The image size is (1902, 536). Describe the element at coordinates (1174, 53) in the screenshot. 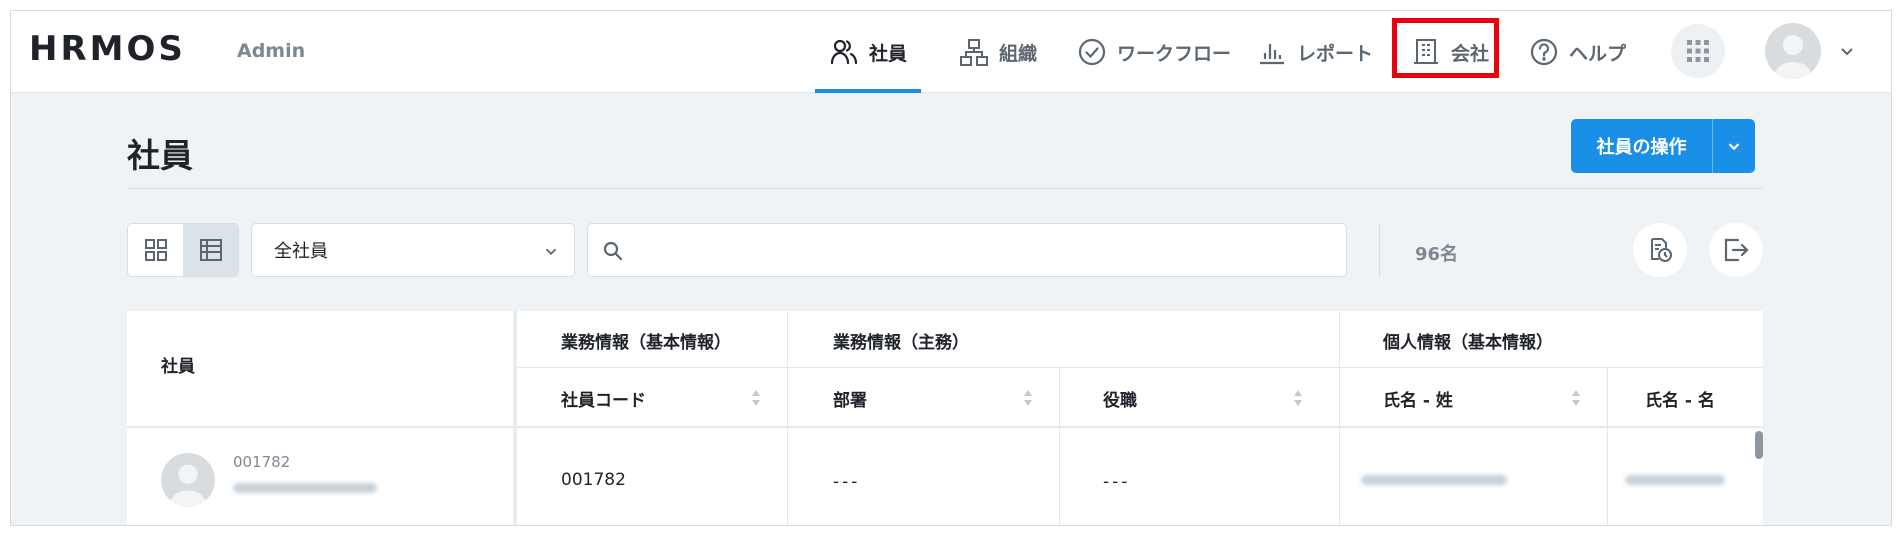

I see `nav-label: ワークフロー` at that location.